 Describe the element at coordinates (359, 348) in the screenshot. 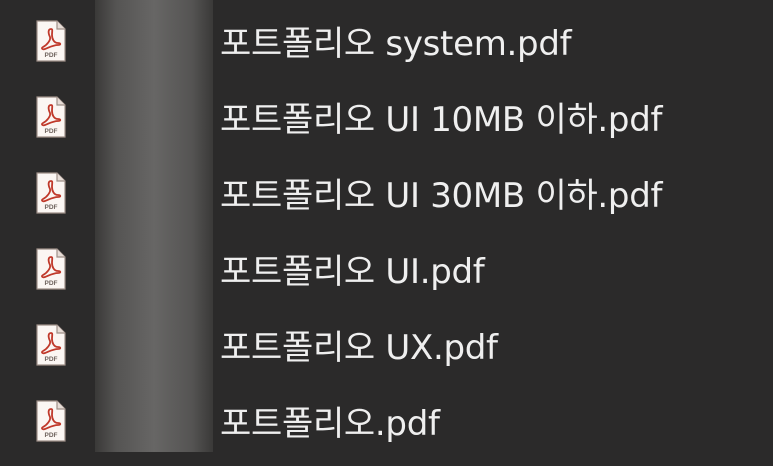

I see `file-name: 포트폴리오 UX.pdf` at that location.